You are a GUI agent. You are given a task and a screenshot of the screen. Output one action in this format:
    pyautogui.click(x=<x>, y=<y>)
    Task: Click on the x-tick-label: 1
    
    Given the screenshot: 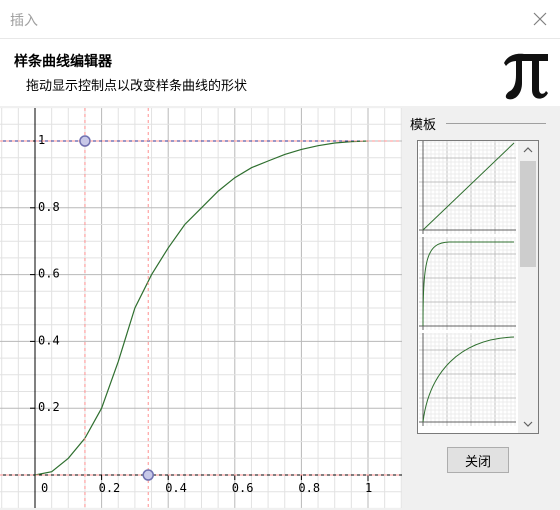 What is the action you would take?
    pyautogui.click(x=368, y=488)
    